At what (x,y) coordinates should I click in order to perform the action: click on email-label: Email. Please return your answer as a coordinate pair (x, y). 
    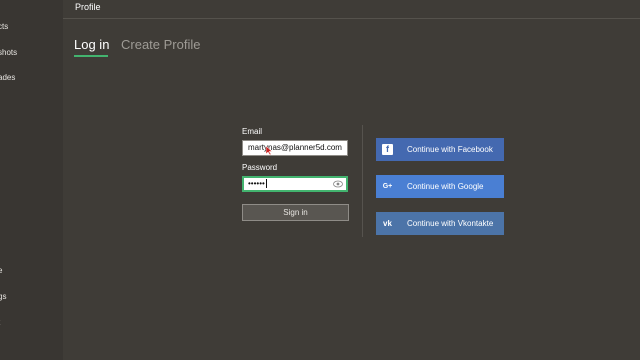
    Looking at the image, I should click on (252, 131).